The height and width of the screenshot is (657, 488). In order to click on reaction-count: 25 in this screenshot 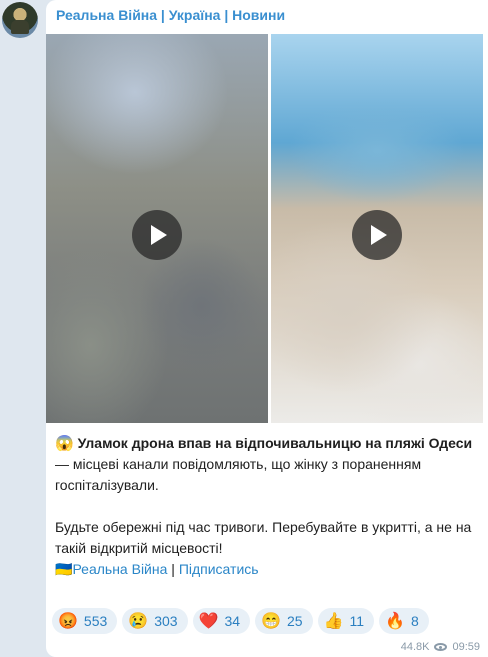, I will do `click(294, 621)`.